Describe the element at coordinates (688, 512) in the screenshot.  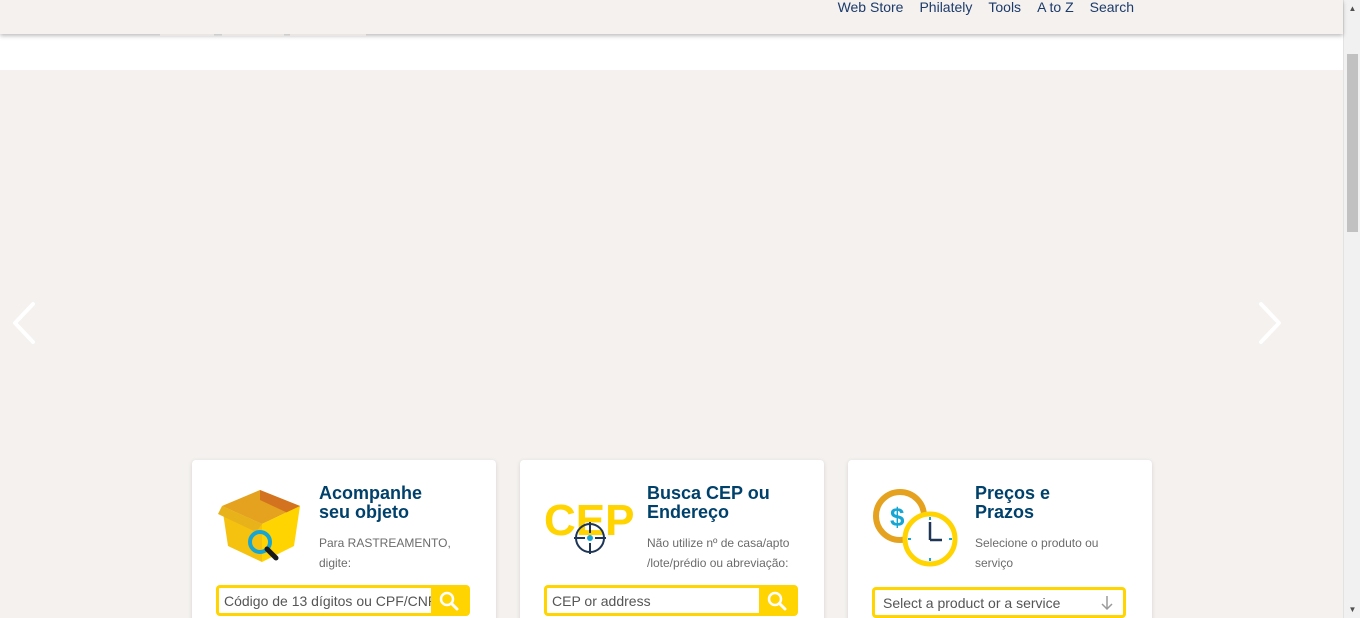
I see `cep-title-line2: Endereço` at that location.